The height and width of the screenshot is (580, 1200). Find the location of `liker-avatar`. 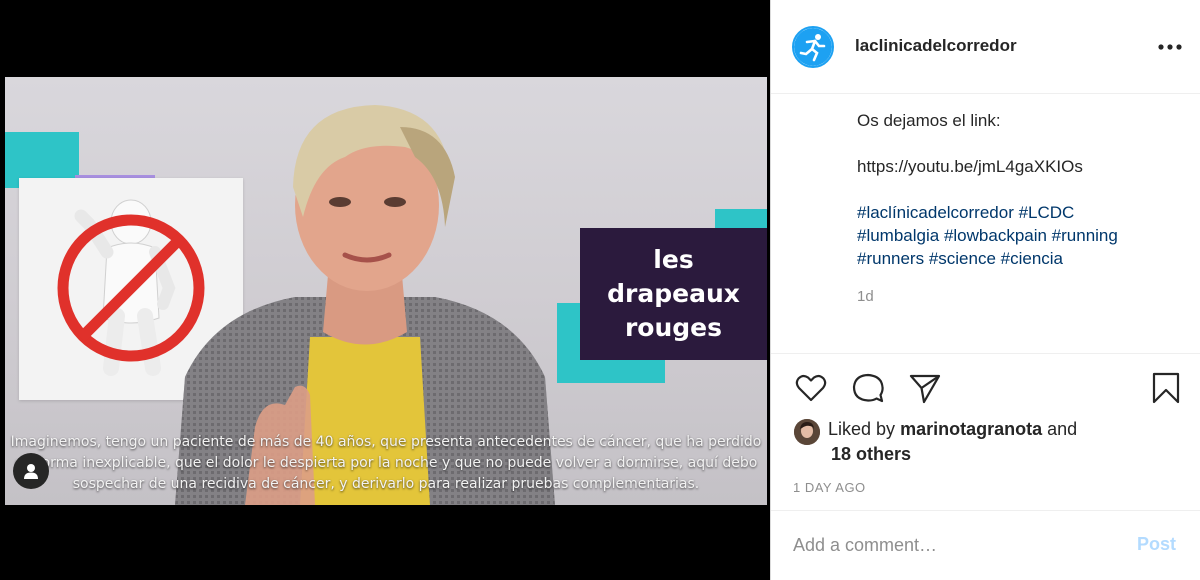

liker-avatar is located at coordinates (807, 432).